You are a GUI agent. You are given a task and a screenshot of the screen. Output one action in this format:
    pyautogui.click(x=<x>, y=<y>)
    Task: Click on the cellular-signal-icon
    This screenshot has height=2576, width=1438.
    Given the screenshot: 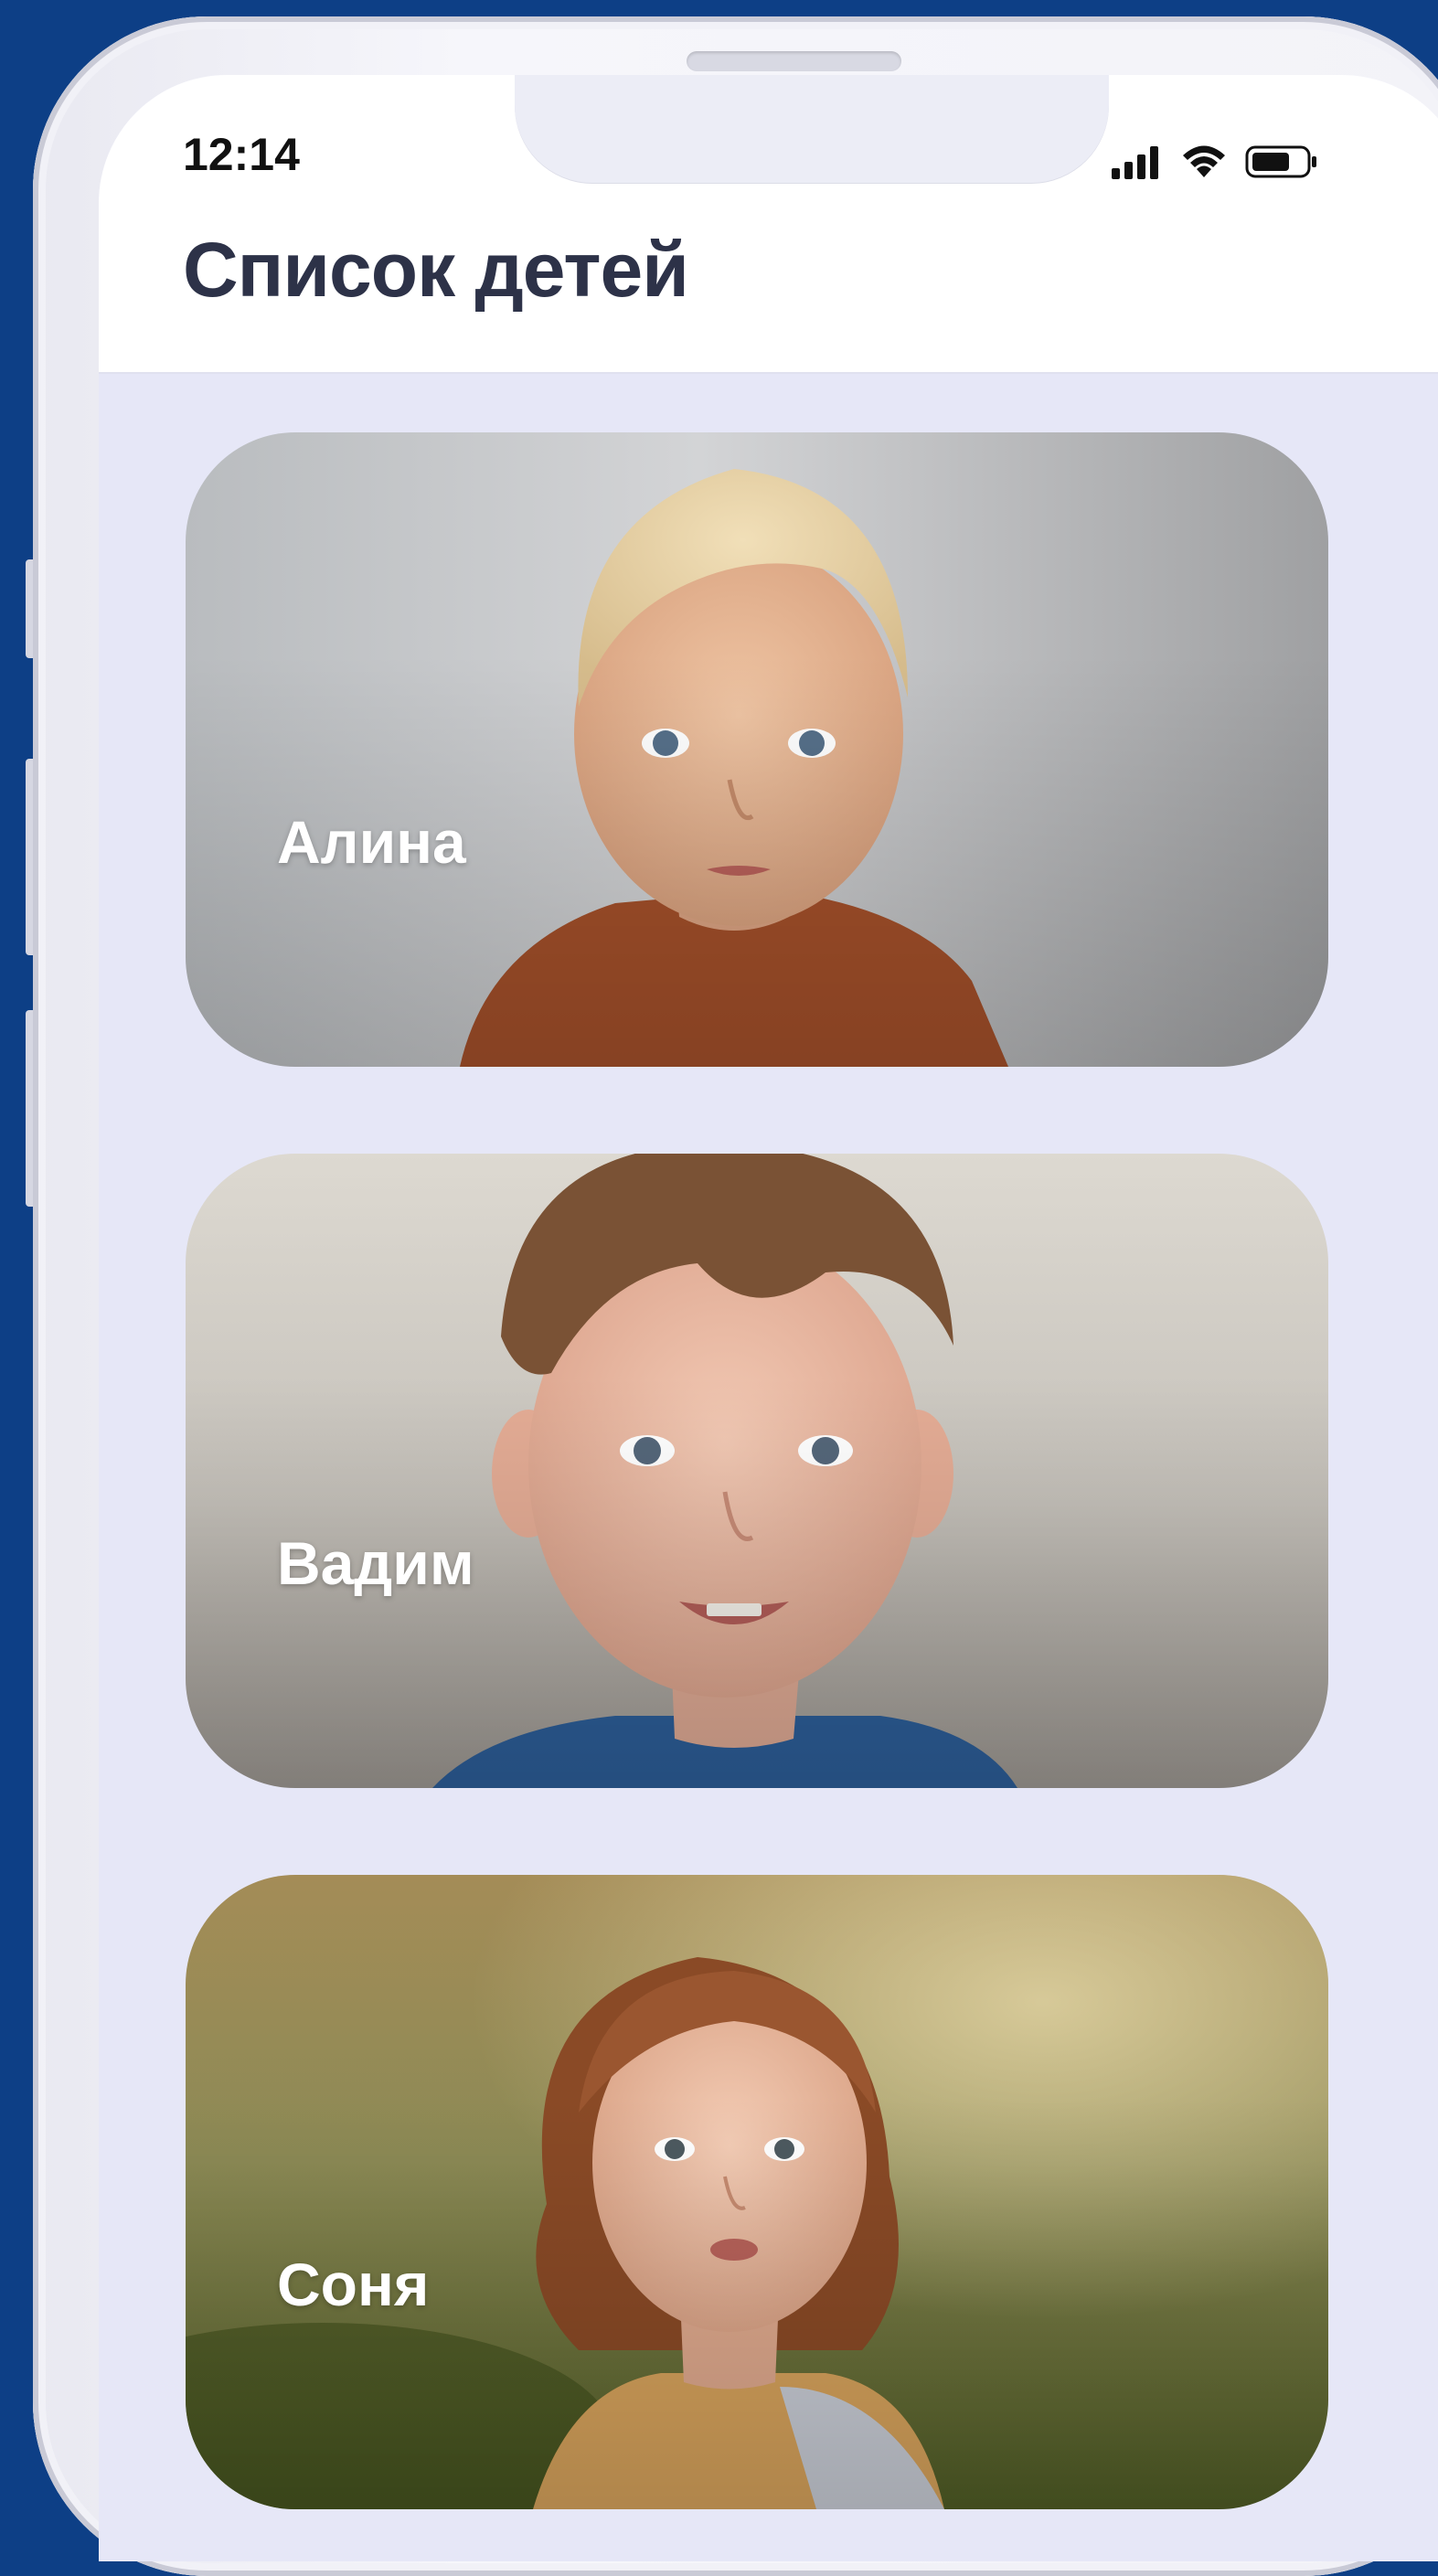 What is the action you would take?
    pyautogui.click(x=1135, y=162)
    